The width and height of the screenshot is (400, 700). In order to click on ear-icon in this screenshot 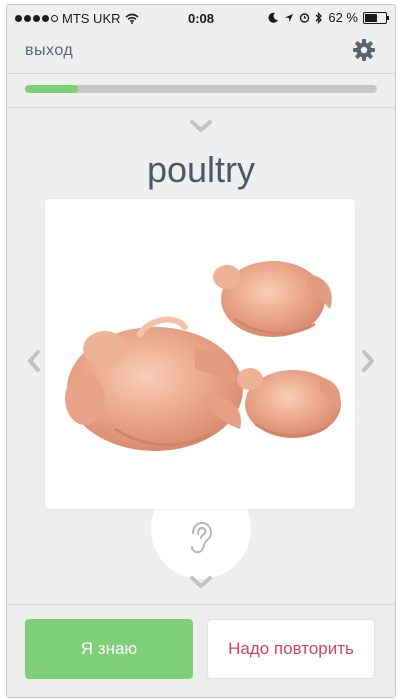, I will do `click(202, 537)`.